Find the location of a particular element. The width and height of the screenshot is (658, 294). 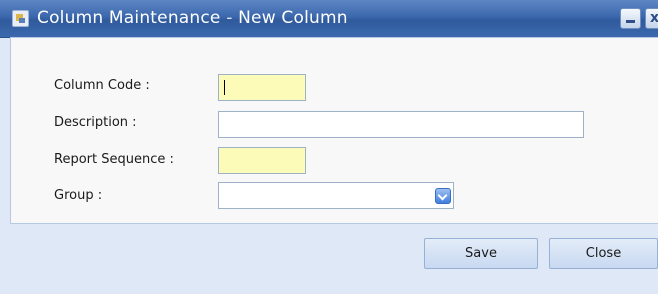

column-code-label: Column Code : is located at coordinates (102, 85).